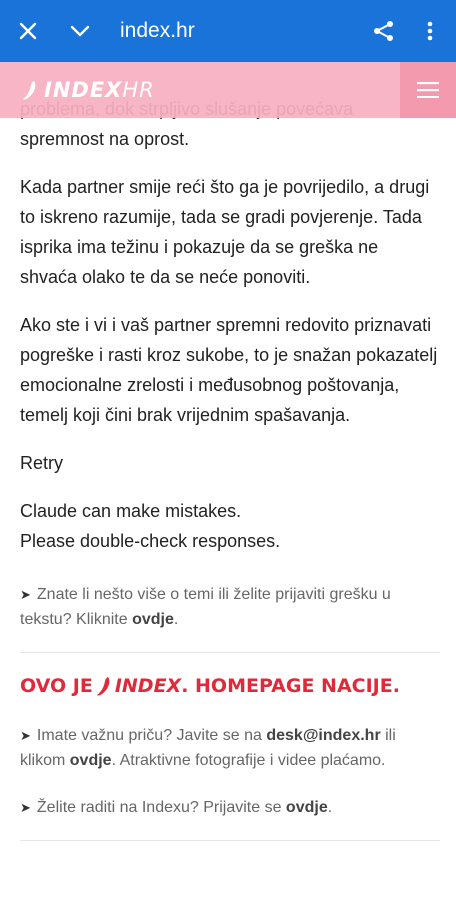 The width and height of the screenshot is (456, 900). What do you see at coordinates (138, 90) in the screenshot?
I see `logo-suffix: HR` at bounding box center [138, 90].